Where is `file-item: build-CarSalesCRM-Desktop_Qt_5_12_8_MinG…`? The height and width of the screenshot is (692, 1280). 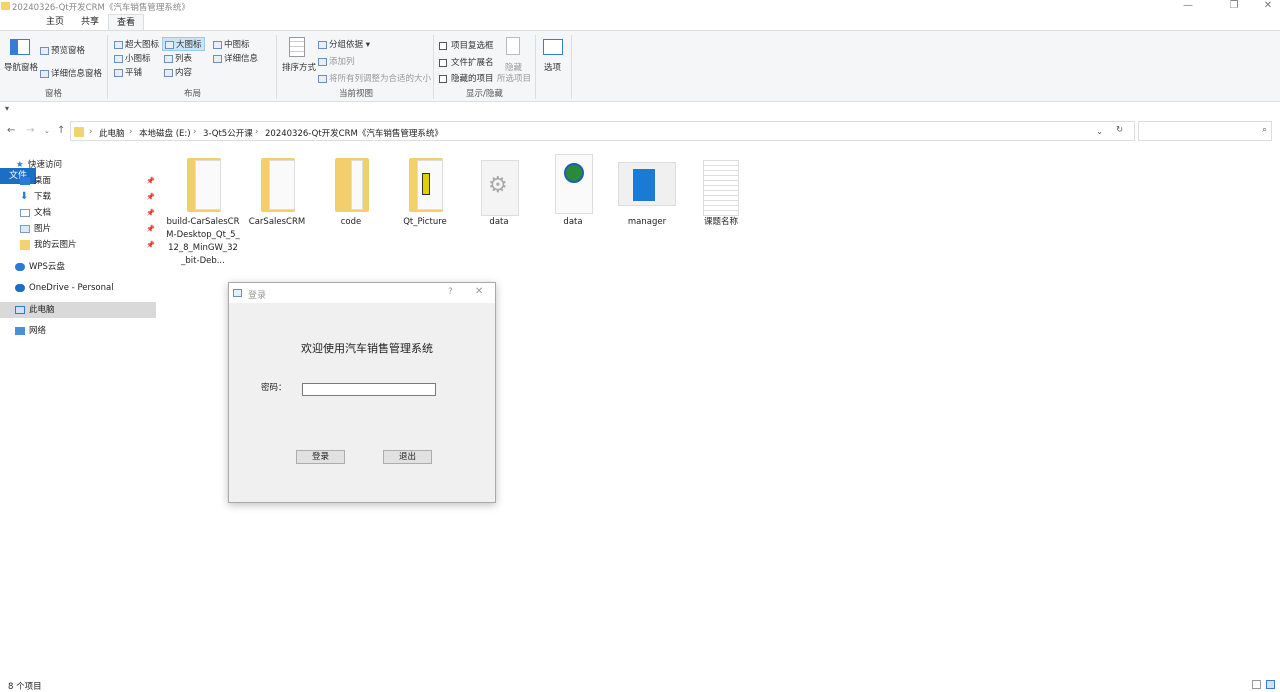
file-item: build-CarSalesCRM-Desktop_Qt_5_12_8_MinG… is located at coordinates (203, 211).